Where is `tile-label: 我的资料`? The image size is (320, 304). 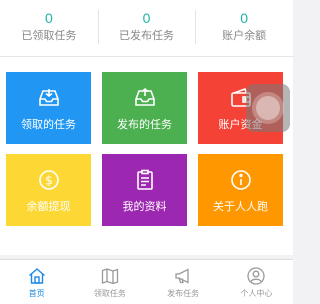 tile-label: 我的资料 is located at coordinates (144, 207).